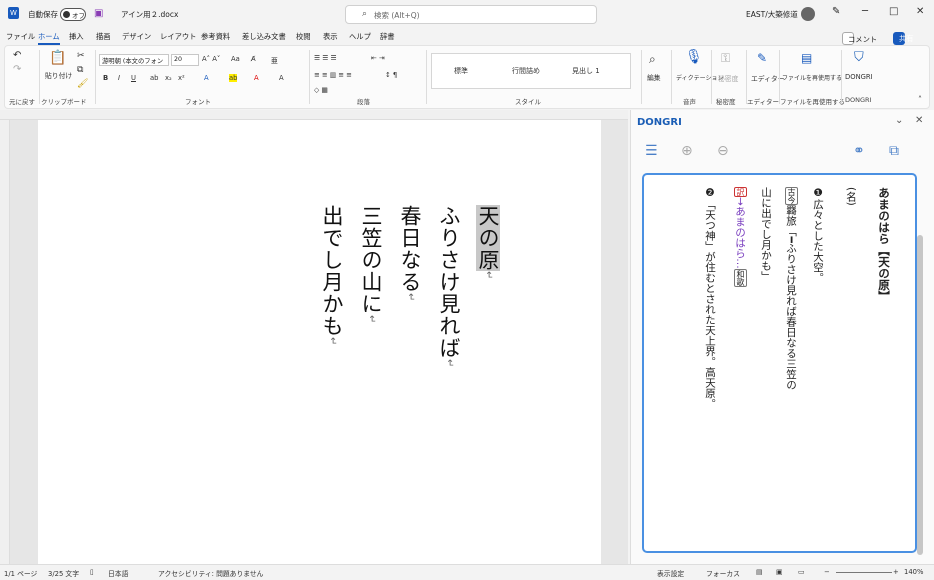 The width and height of the screenshot is (934, 580). What do you see at coordinates (471, 14) in the screenshot?
I see `search-box: ⌕ 検索 (Alt+Q)` at bounding box center [471, 14].